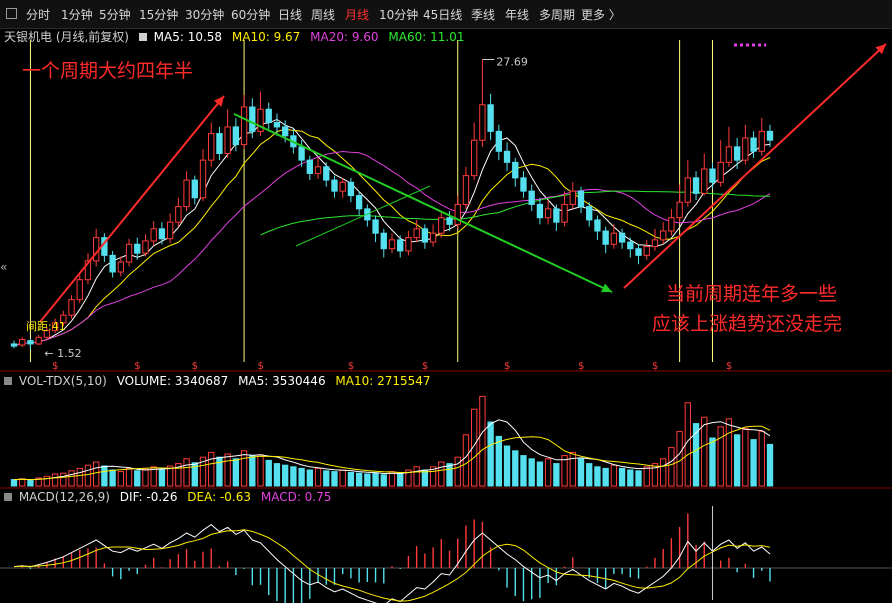  What do you see at coordinates (77, 14) in the screenshot?
I see `toolbar-item-1: 1分钟` at bounding box center [77, 14].